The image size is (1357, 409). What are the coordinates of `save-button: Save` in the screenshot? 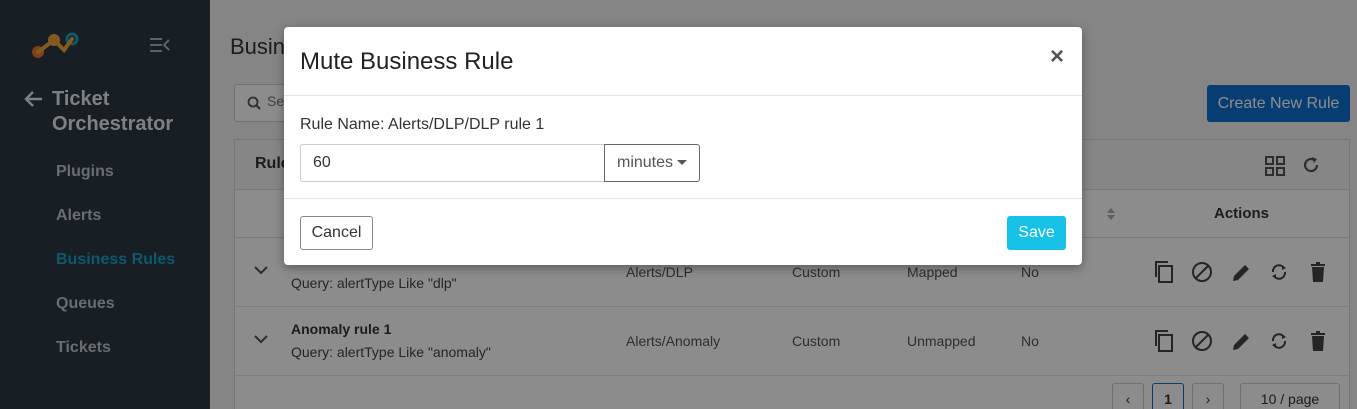 It's located at (1036, 233).